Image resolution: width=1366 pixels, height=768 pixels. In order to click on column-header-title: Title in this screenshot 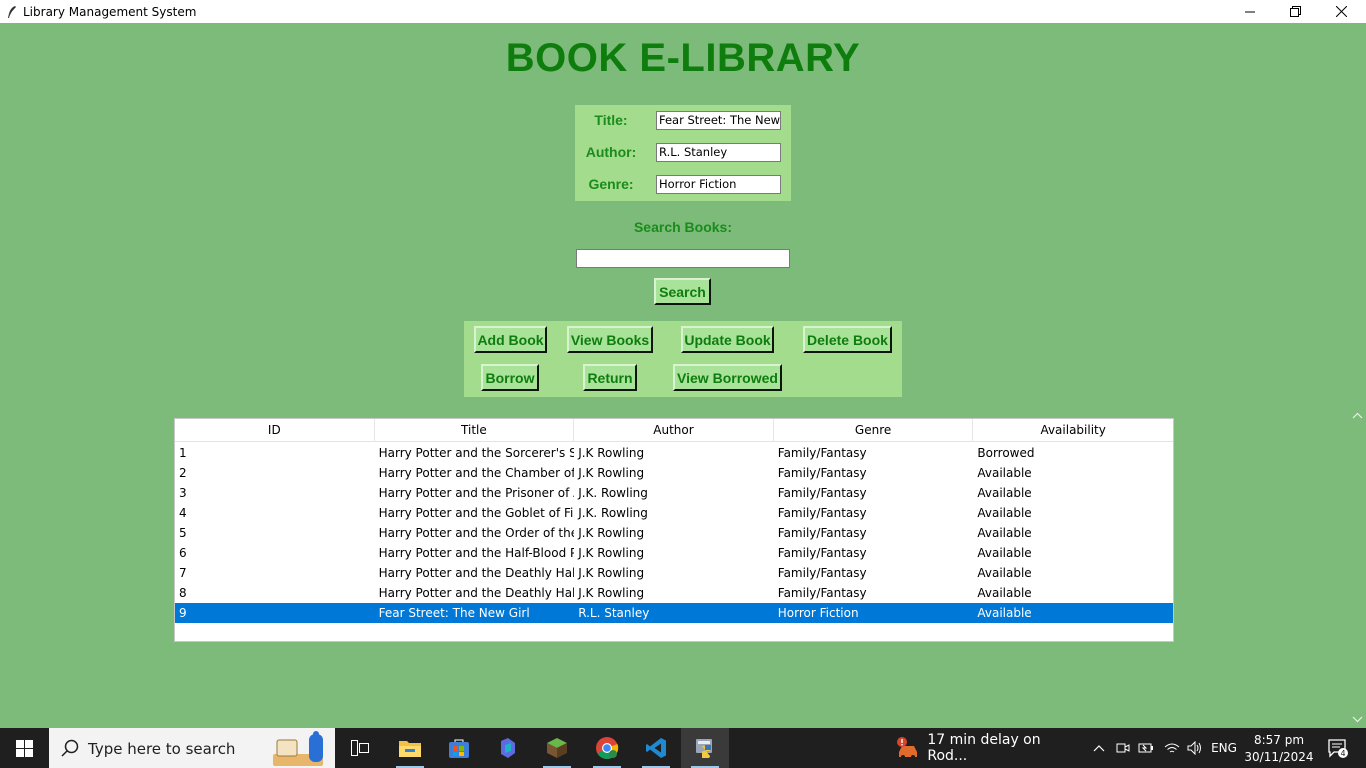, I will do `click(475, 430)`.